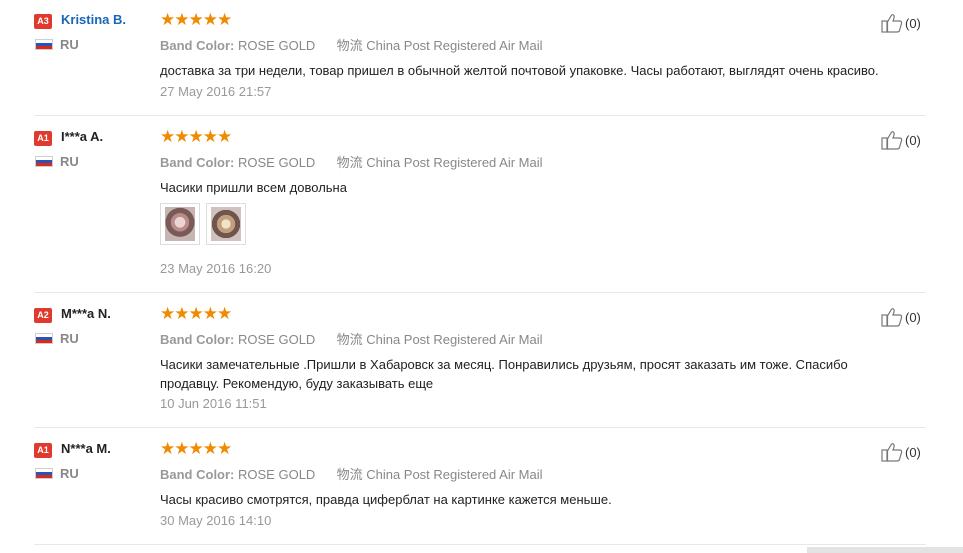 This screenshot has width=963, height=553. Describe the element at coordinates (43, 22) in the screenshot. I see `buyer-level-badge: A3` at that location.